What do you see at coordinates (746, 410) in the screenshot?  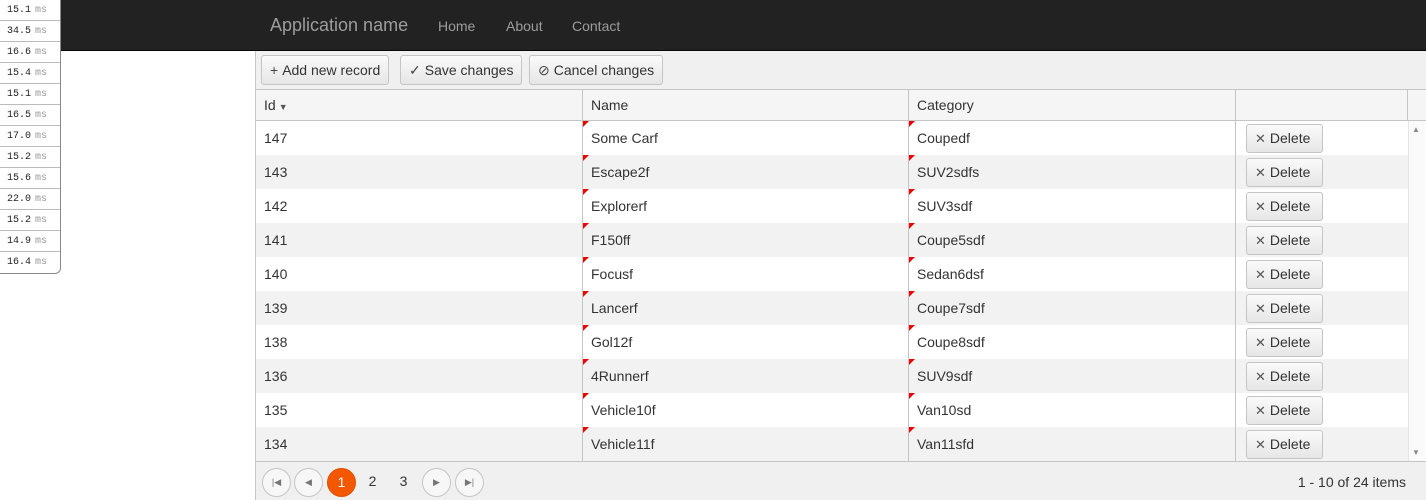 I see `cell-name: Vehicle10f` at bounding box center [746, 410].